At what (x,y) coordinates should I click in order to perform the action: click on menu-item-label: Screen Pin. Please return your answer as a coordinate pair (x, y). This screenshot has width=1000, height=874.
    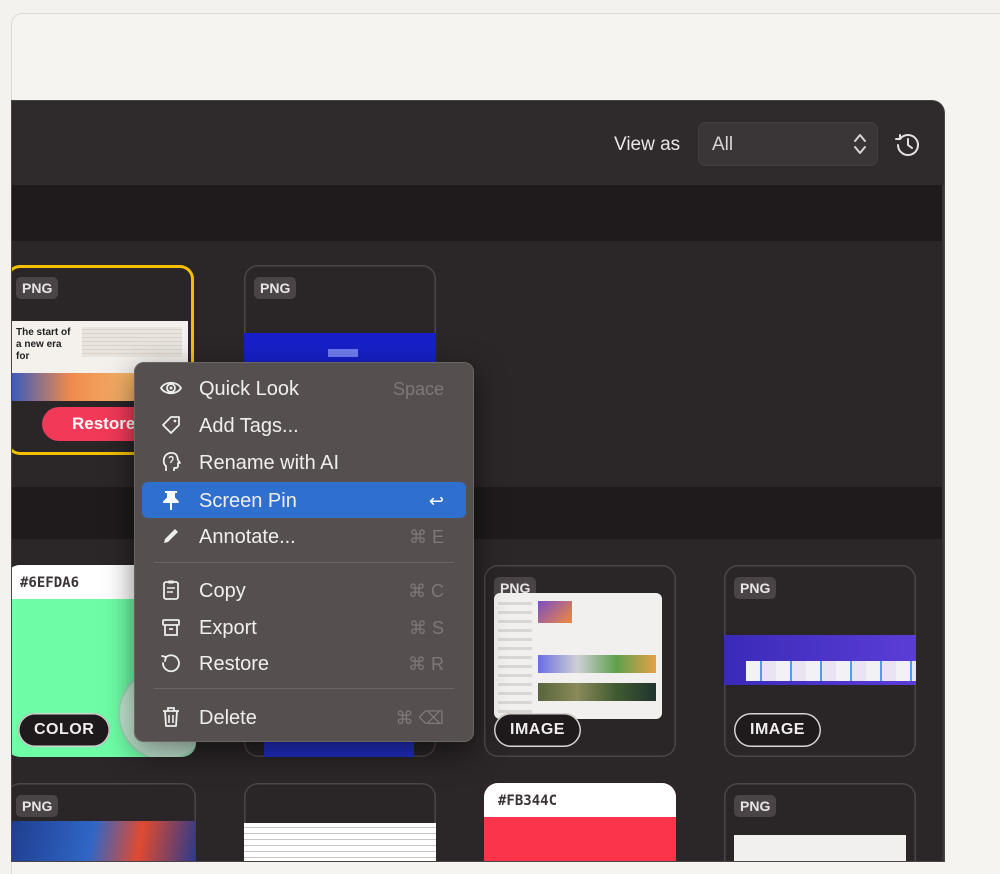
    Looking at the image, I should click on (248, 501).